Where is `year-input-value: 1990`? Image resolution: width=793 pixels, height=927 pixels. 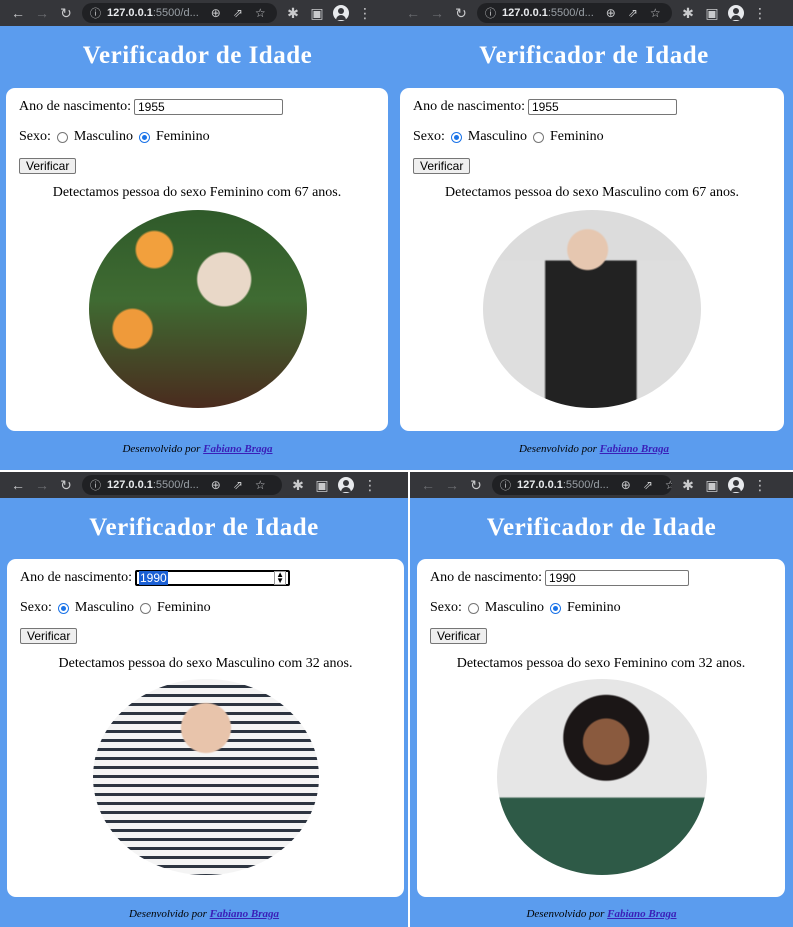
year-input-value: 1990 is located at coordinates (153, 578).